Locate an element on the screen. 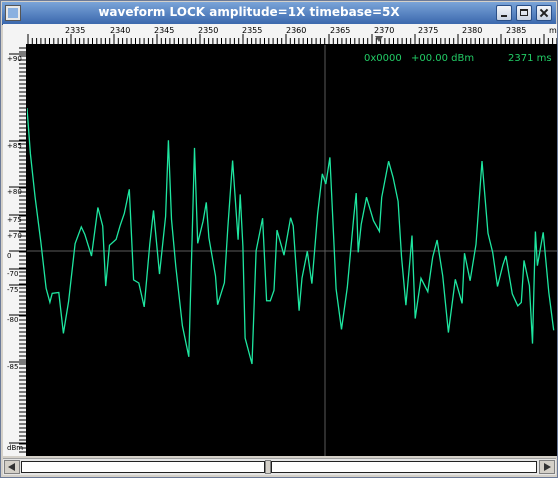 The width and height of the screenshot is (558, 478). level-tick-label: +80 is located at coordinates (14, 192).